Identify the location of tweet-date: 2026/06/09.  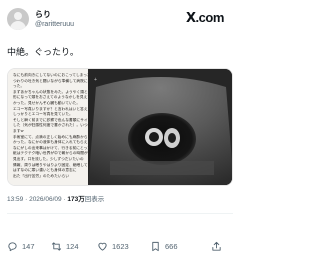
(45, 199).